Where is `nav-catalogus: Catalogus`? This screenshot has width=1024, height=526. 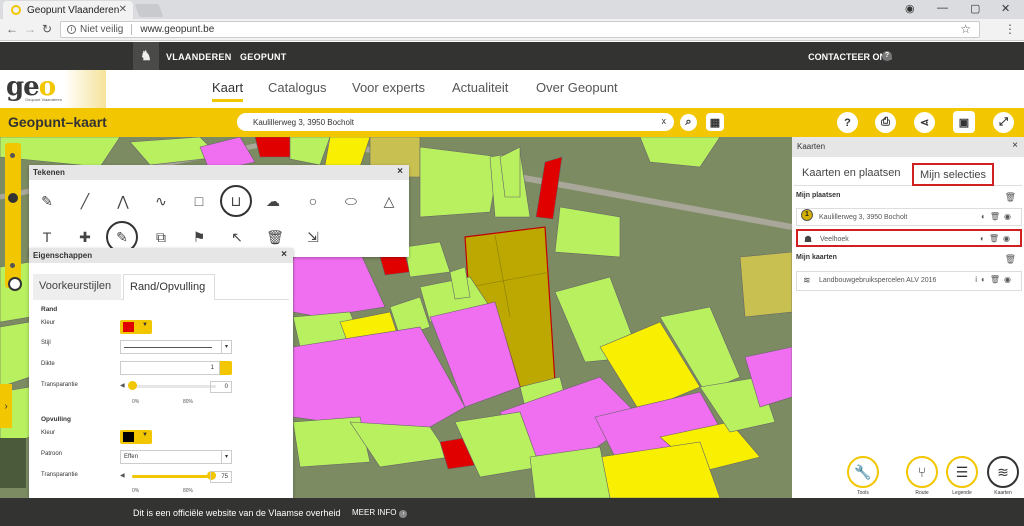 nav-catalogus: Catalogus is located at coordinates (297, 87).